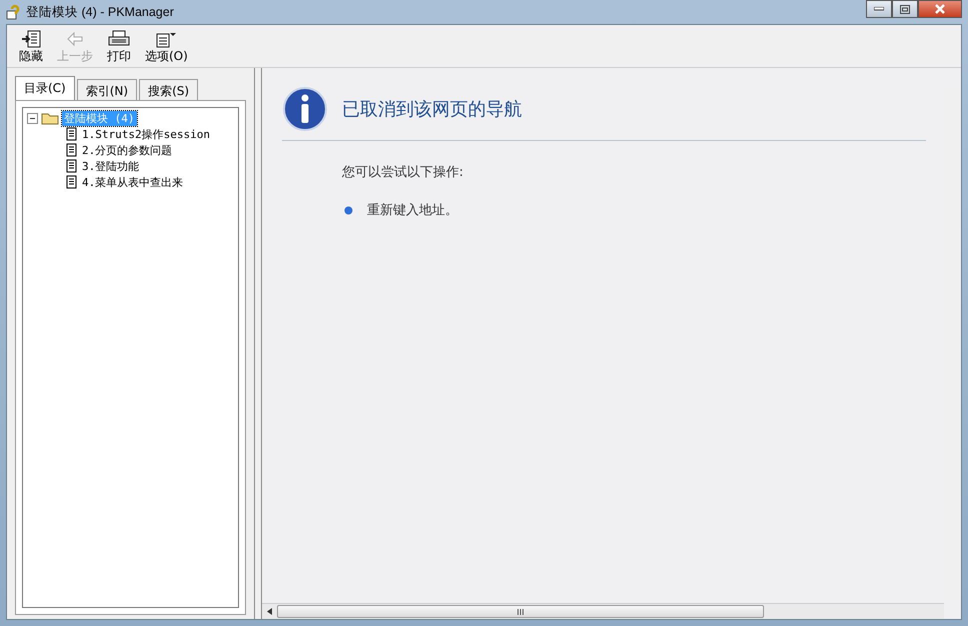 The height and width of the screenshot is (626, 968). I want to click on hide-pane-icon, so click(31, 39).